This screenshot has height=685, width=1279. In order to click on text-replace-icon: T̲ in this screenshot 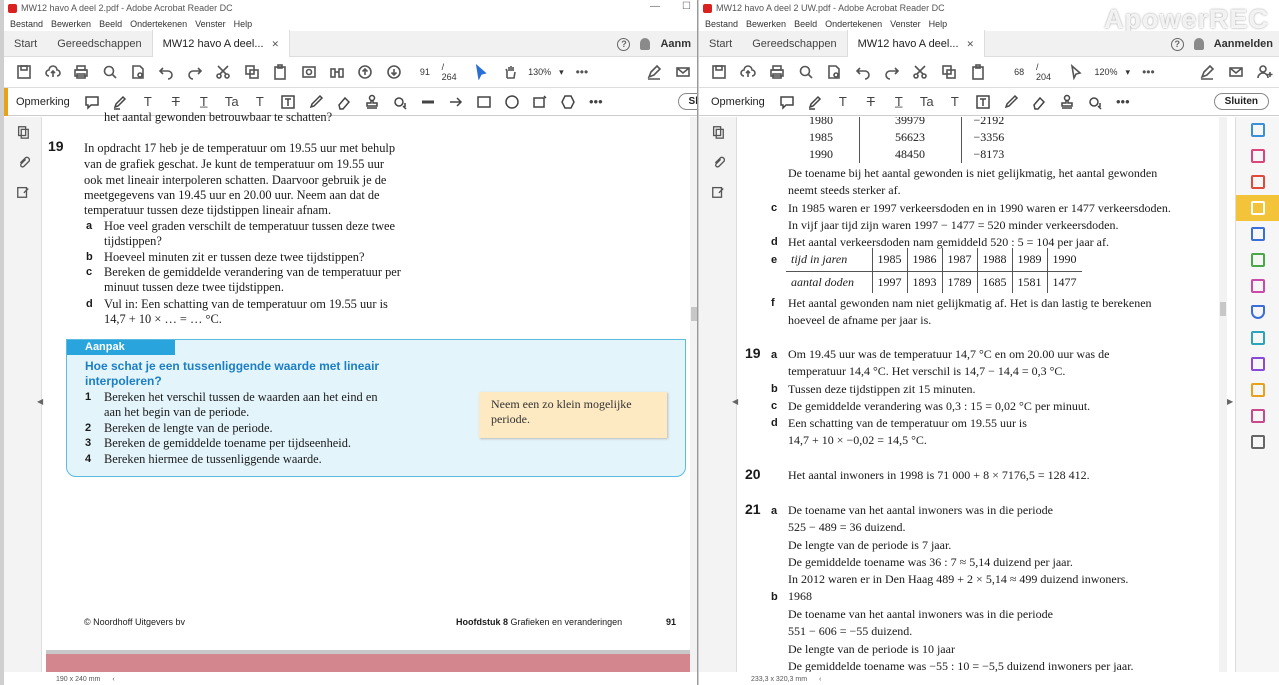, I will do `click(899, 102)`.